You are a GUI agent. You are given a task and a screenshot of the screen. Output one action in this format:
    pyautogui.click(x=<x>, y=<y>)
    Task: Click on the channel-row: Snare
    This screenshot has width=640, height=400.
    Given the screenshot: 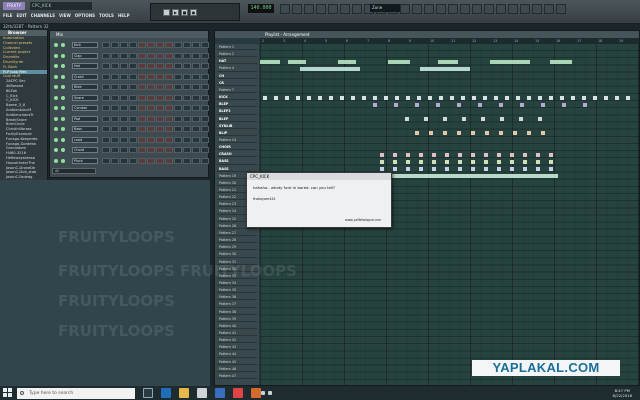 What is the action you would take?
    pyautogui.click(x=129, y=98)
    